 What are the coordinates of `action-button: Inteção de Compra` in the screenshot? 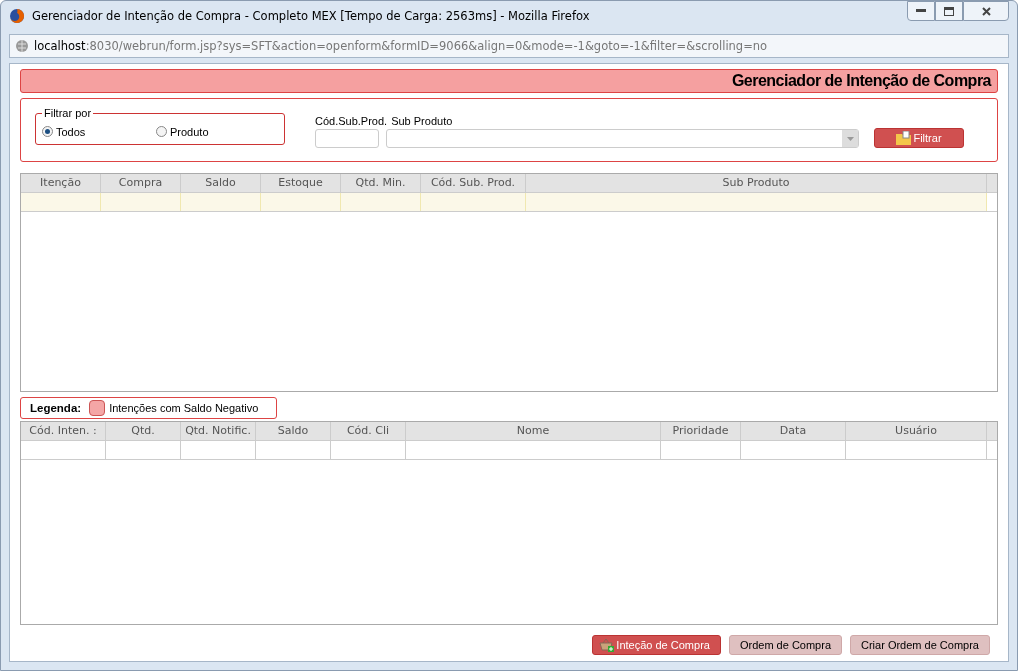 It's located at (656, 645).